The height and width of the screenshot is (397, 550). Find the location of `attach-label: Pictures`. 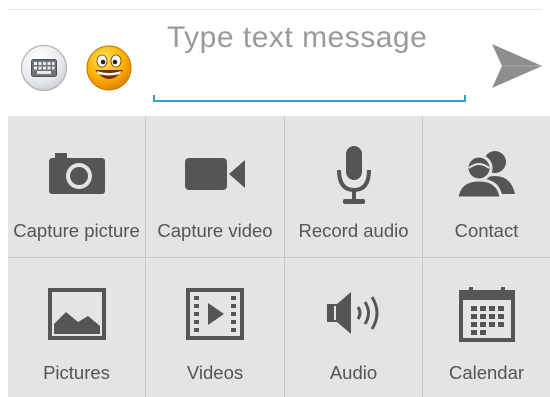

attach-label: Pictures is located at coordinates (76, 372).